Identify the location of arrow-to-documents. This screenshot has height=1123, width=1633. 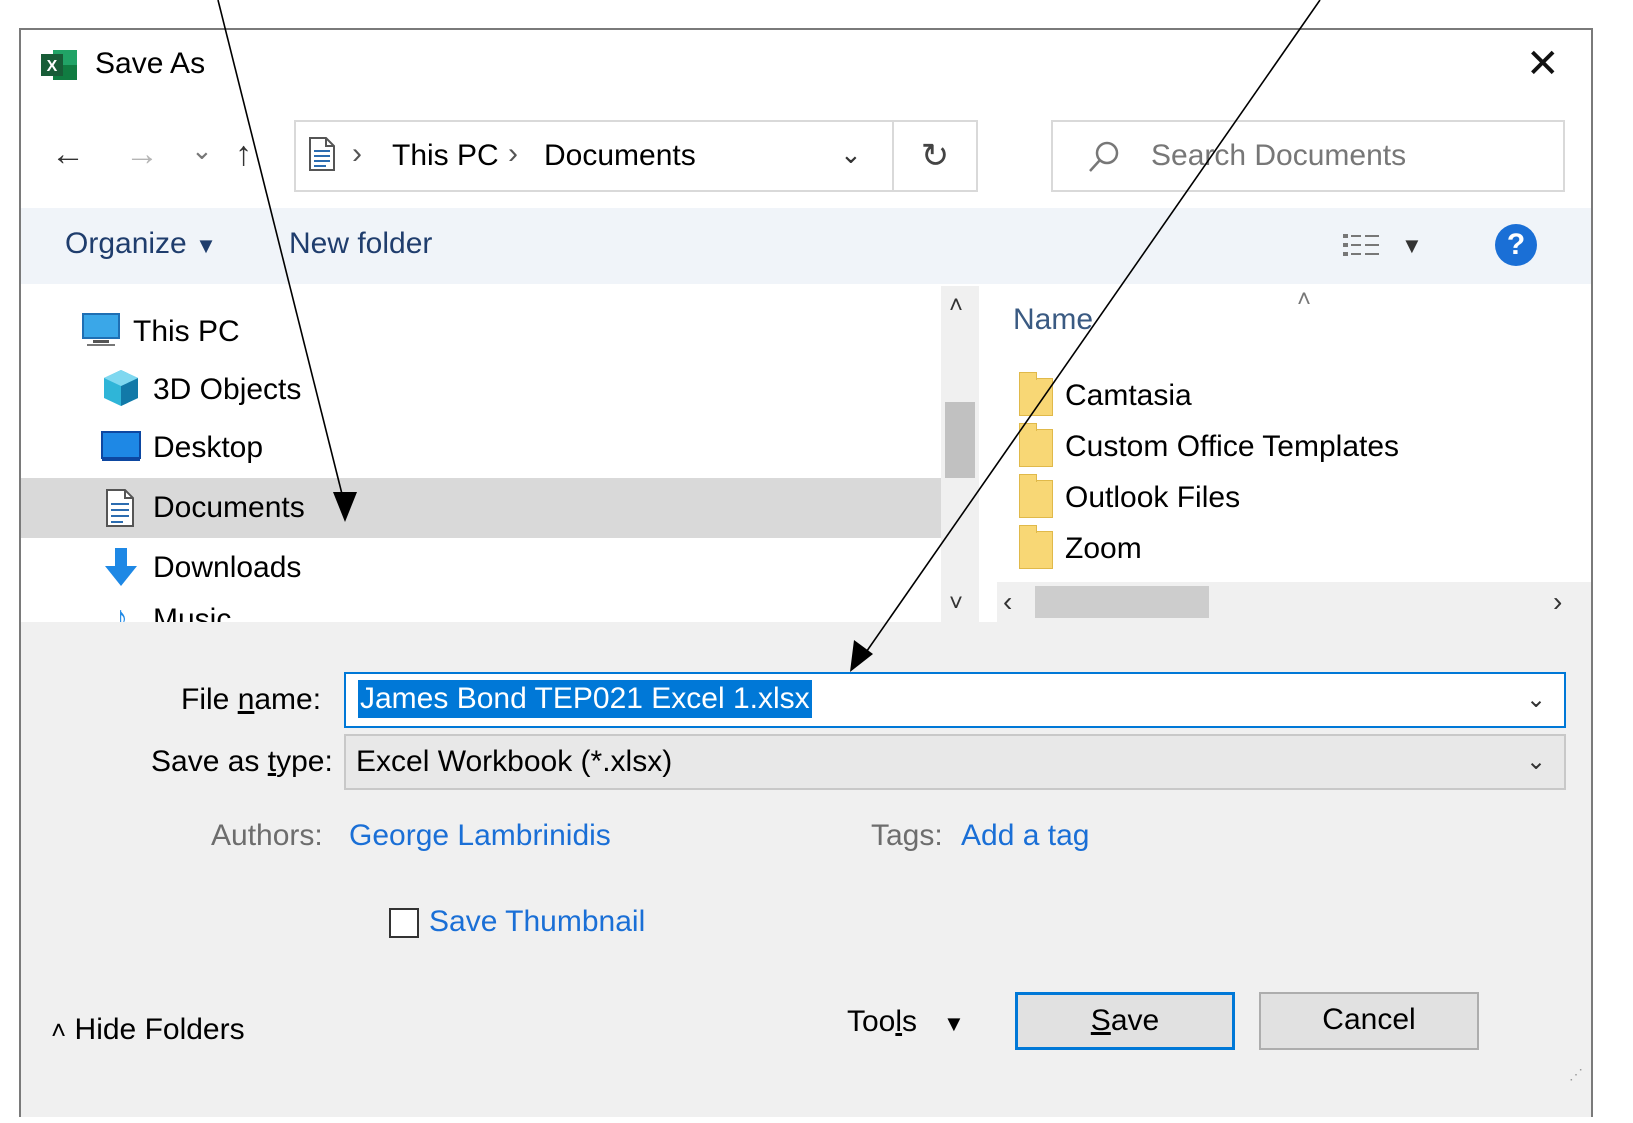
(281, 253).